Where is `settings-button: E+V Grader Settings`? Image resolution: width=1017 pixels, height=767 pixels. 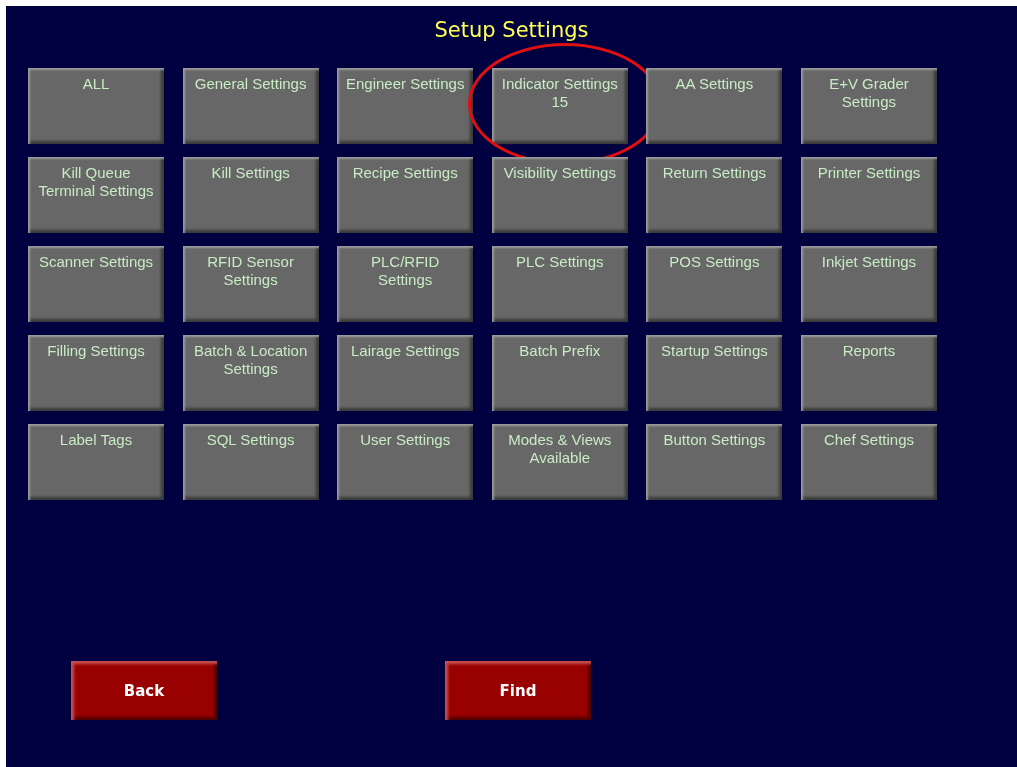
settings-button: E+V Grader Settings is located at coordinates (868, 106).